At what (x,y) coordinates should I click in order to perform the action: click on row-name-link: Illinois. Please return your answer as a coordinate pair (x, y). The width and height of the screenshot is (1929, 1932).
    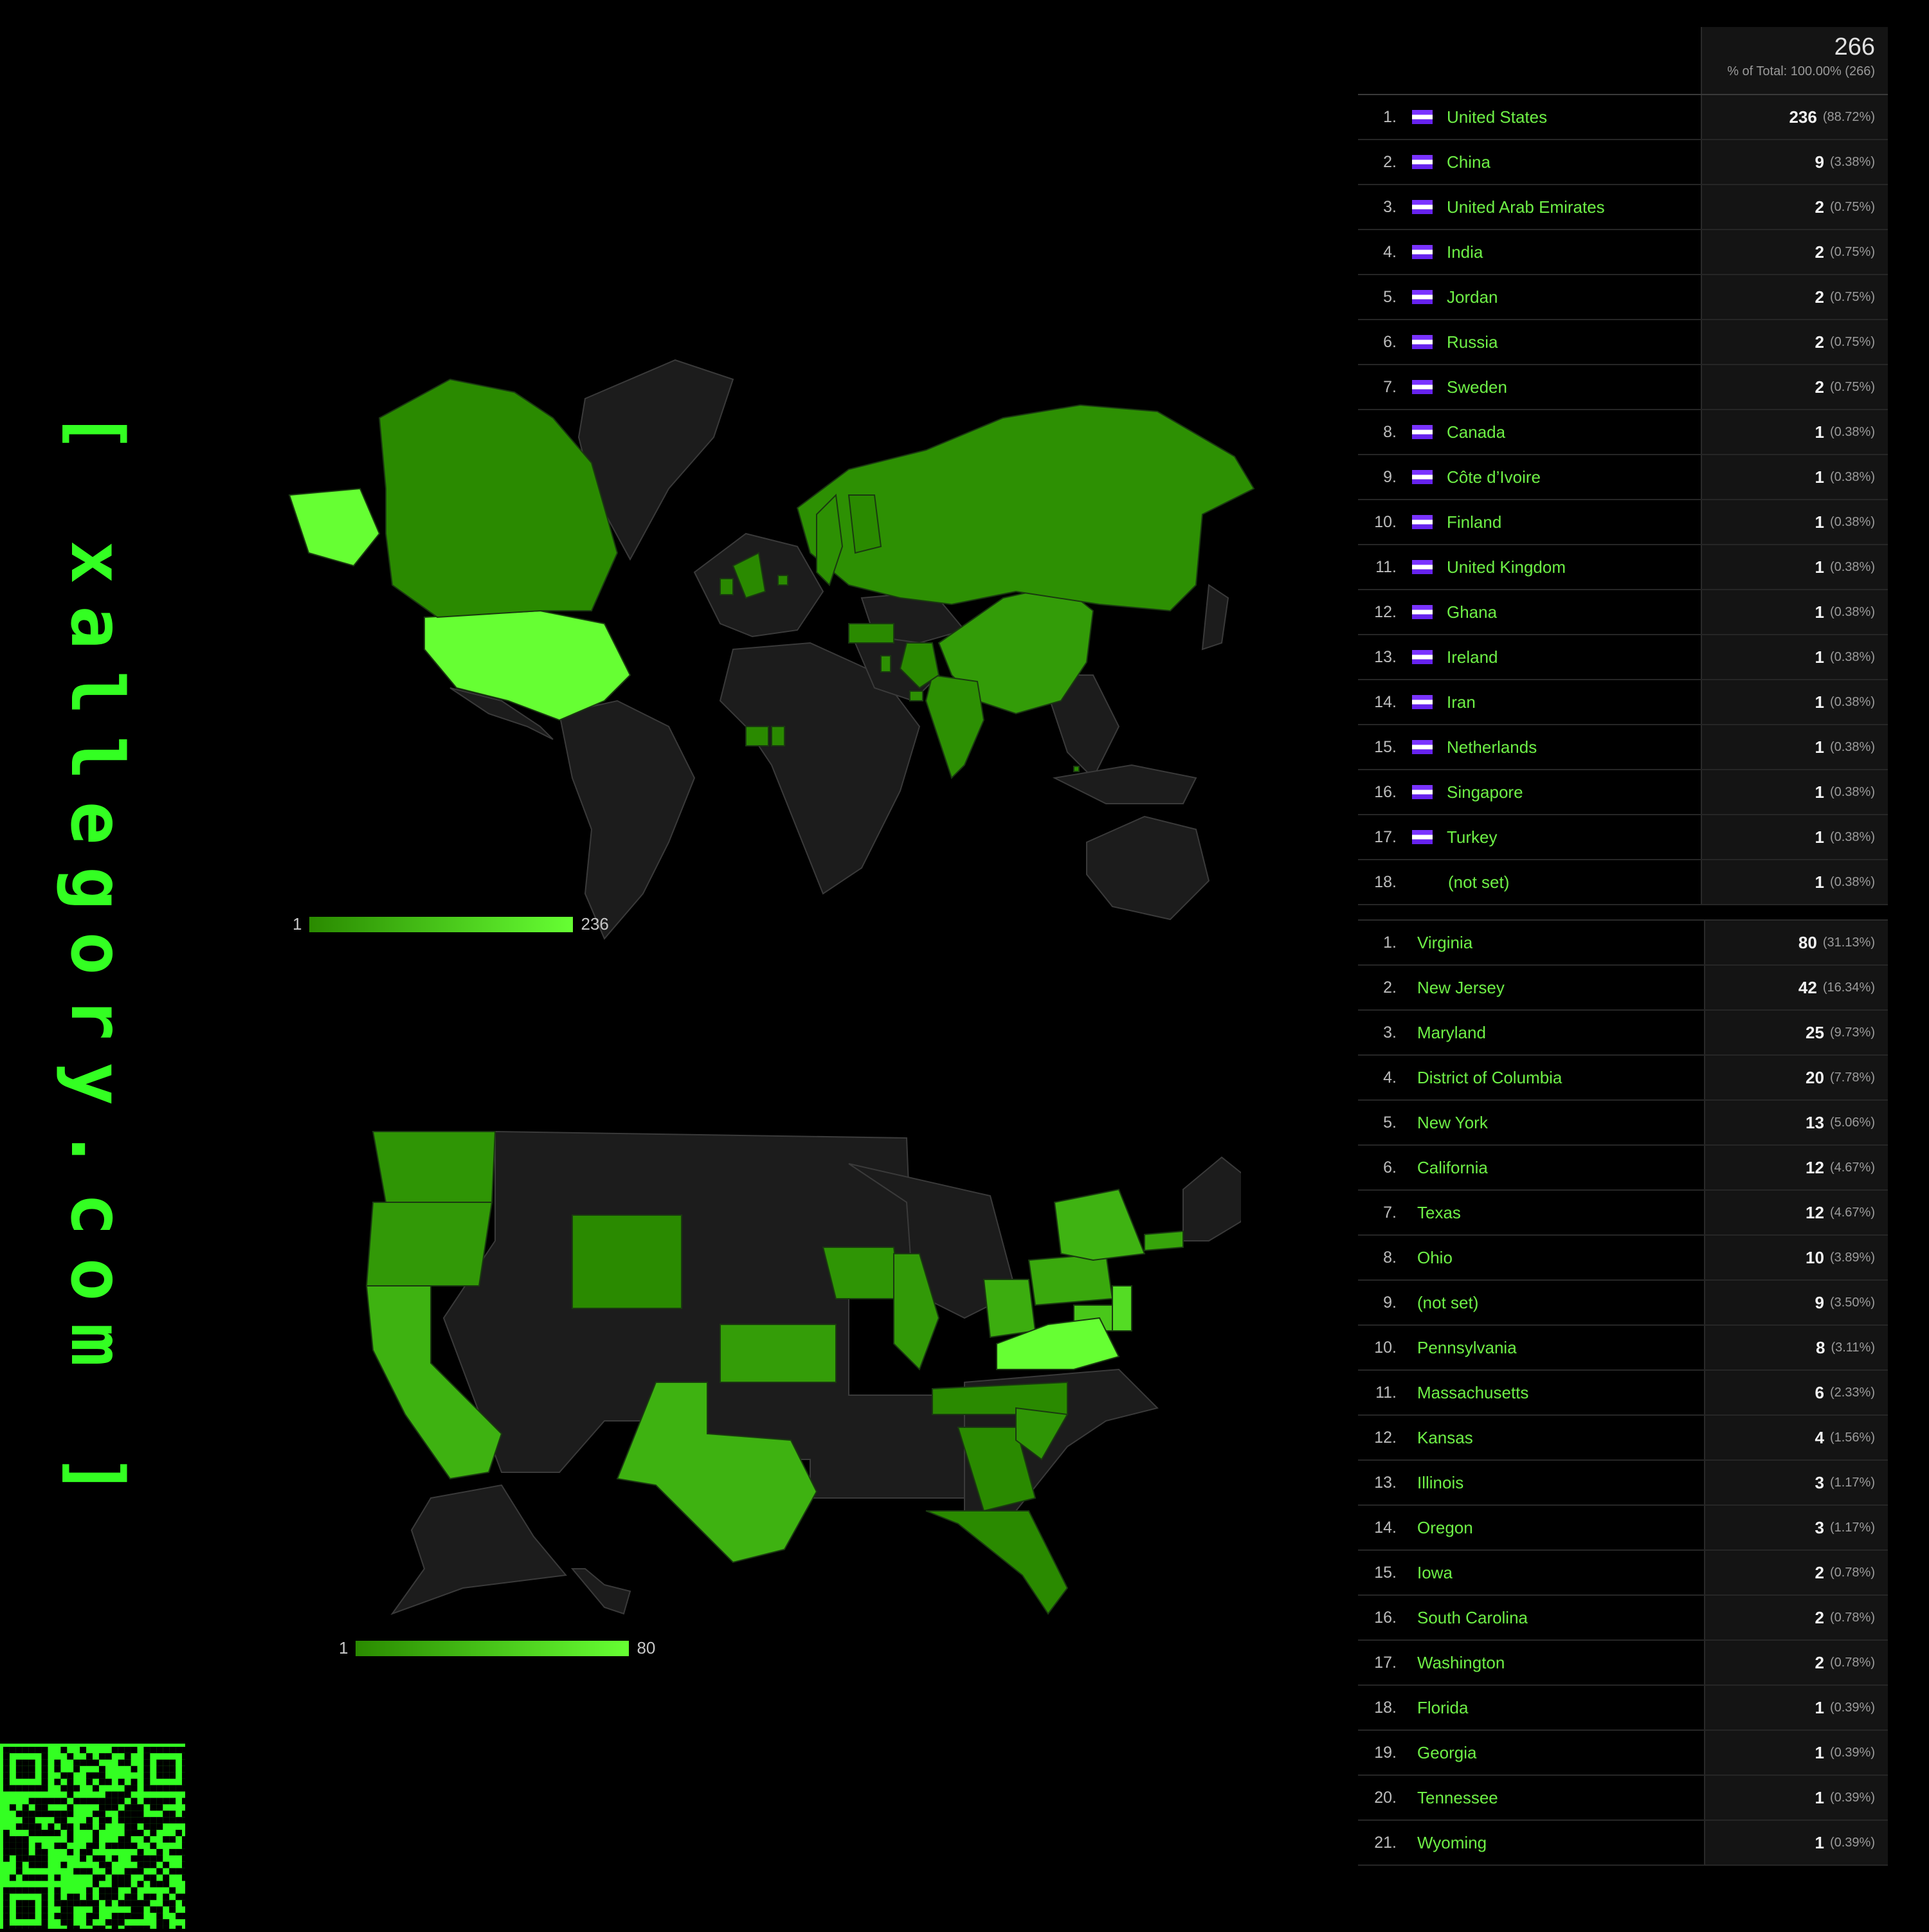
    Looking at the image, I should click on (1440, 1483).